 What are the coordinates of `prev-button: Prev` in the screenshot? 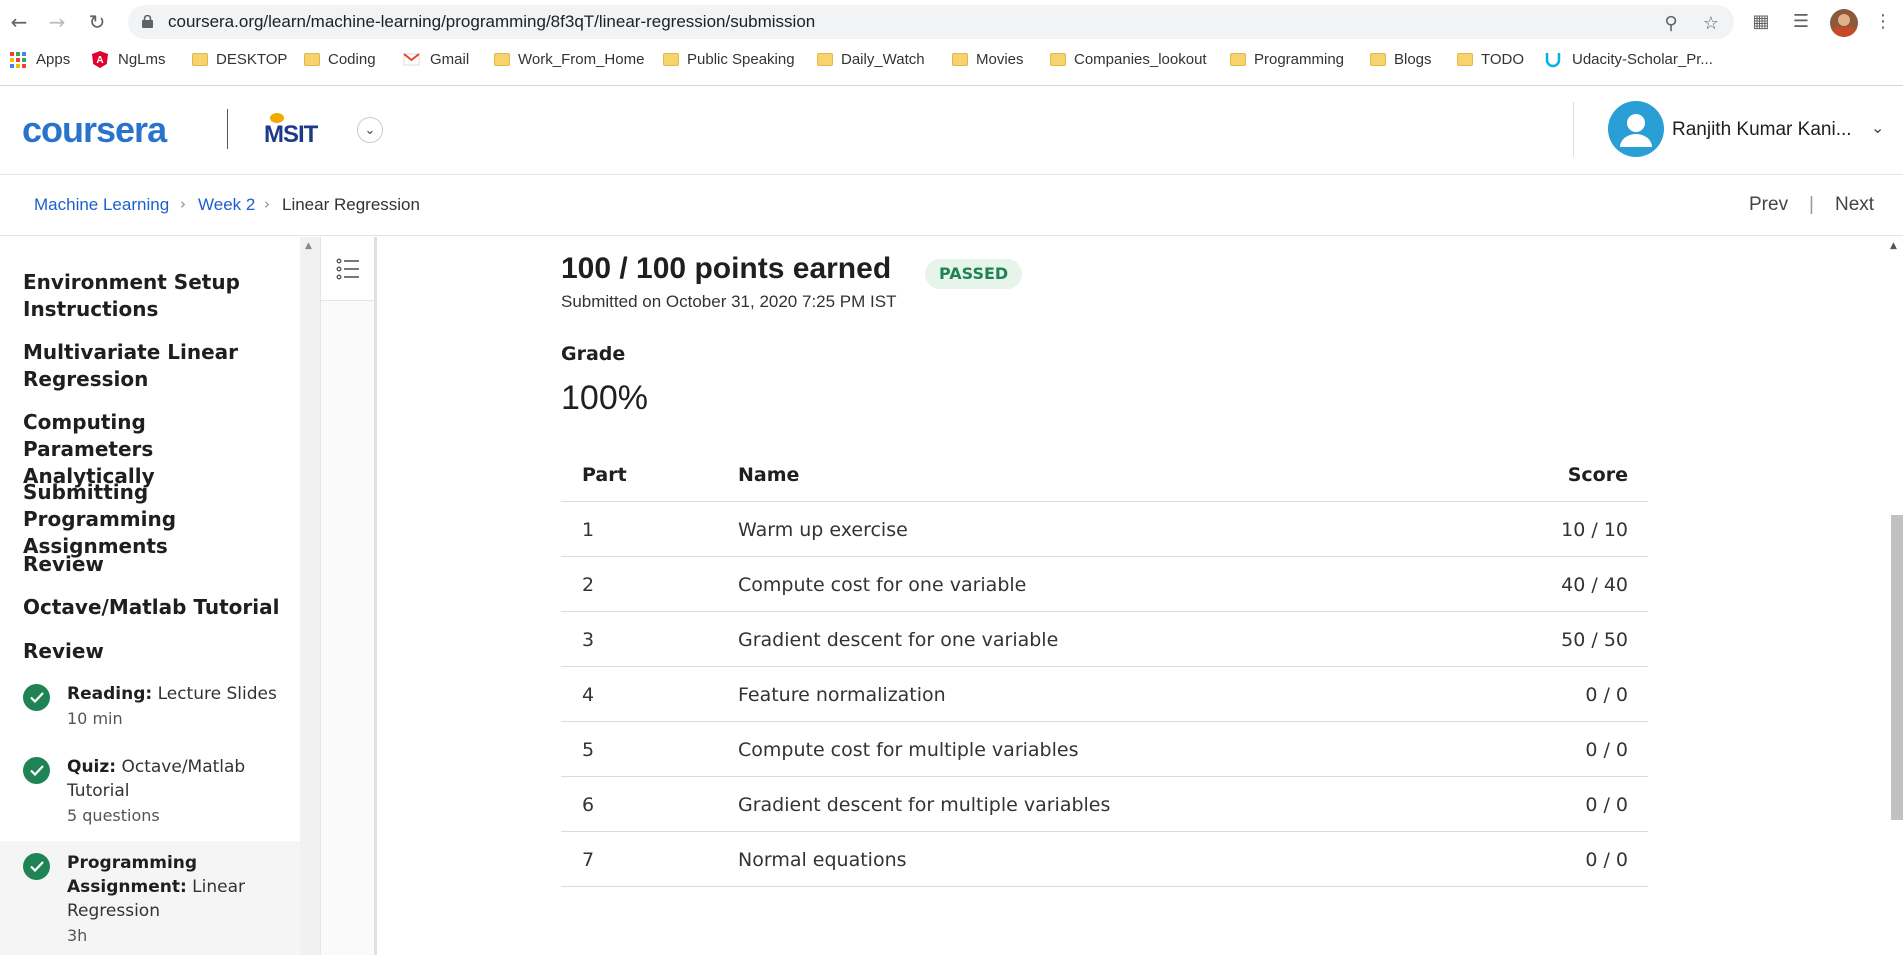 It's located at (1768, 205).